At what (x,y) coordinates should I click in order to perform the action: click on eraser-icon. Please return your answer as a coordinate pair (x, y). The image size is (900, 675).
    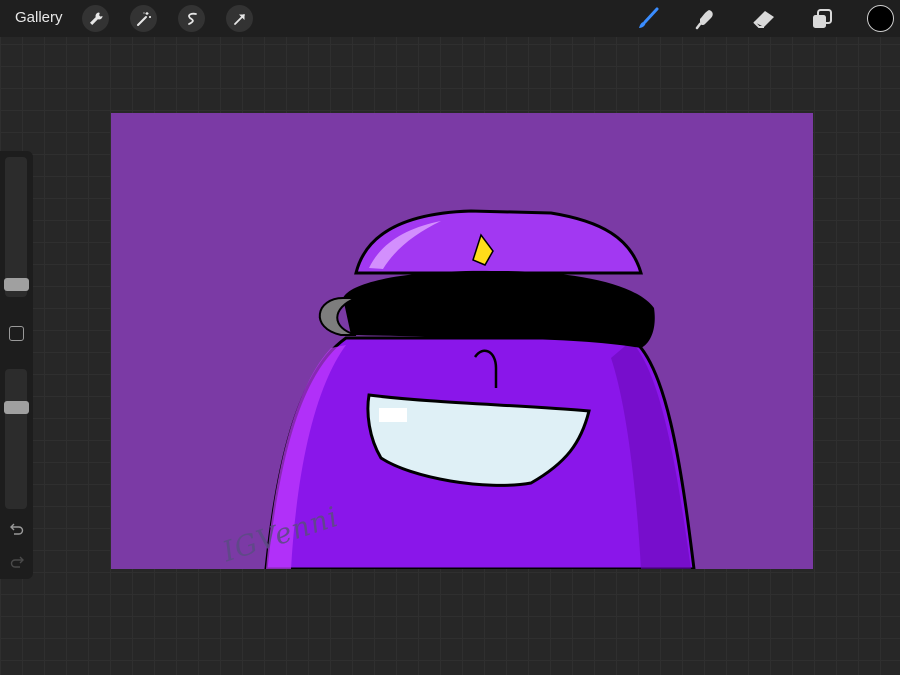
    Looking at the image, I should click on (763, 19).